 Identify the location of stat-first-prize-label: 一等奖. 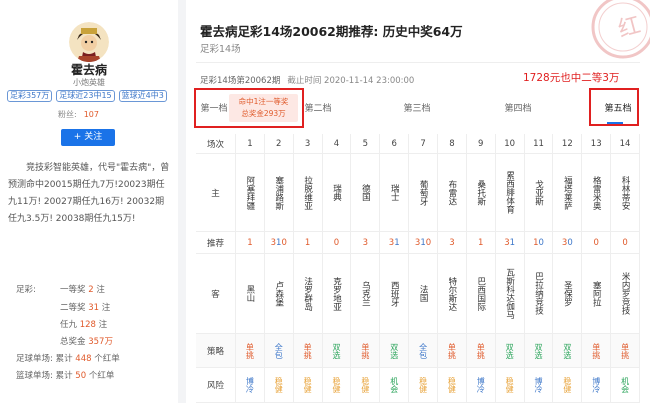
(73, 290).